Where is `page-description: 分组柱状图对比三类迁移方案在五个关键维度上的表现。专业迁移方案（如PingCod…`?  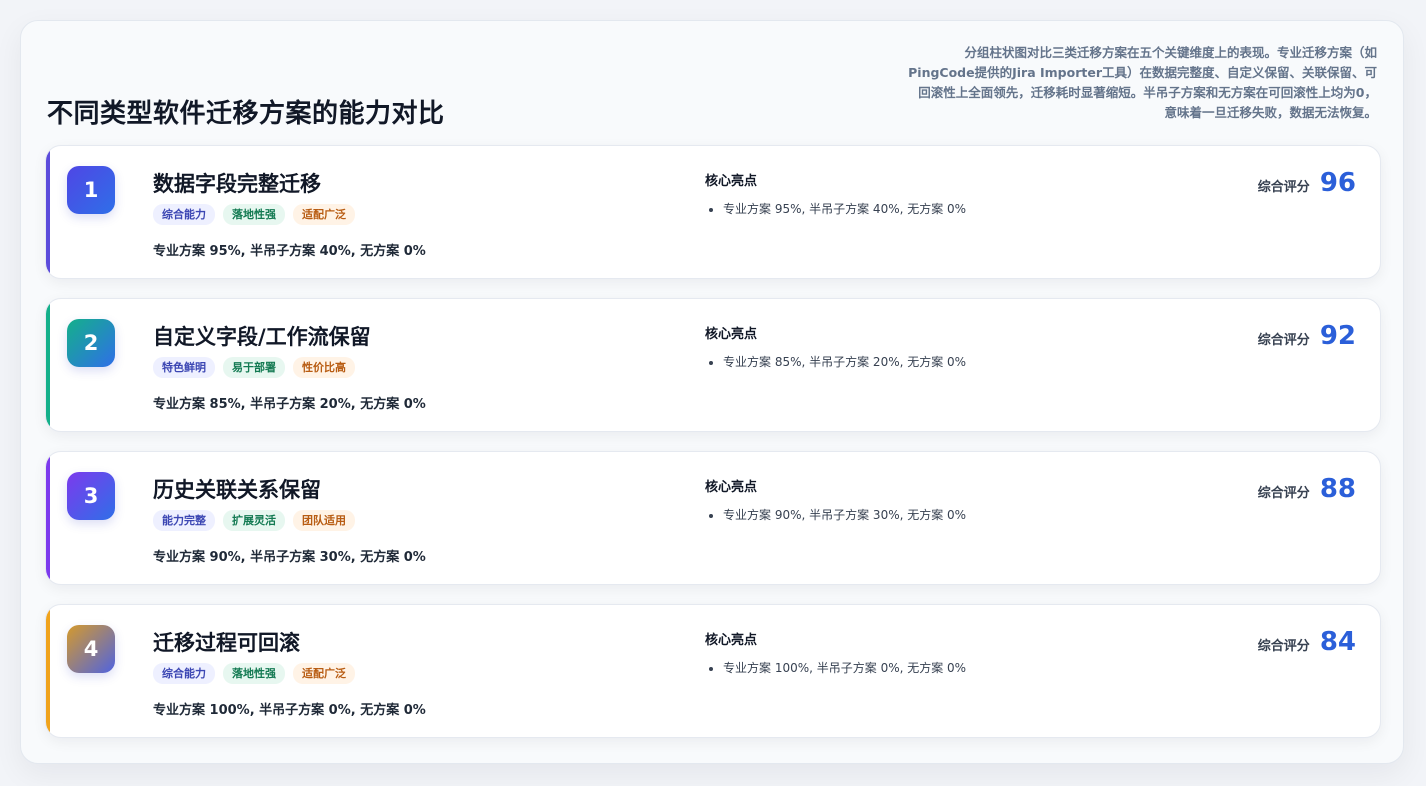 page-description: 分组柱状图对比三类迁移方案在五个关键维度上的表现。专业迁移方案（如PingCod… is located at coordinates (1142, 82).